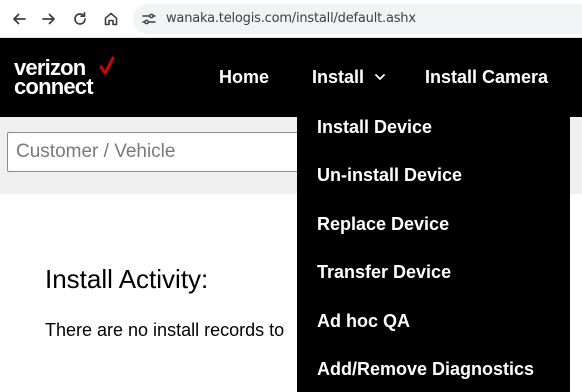 The image size is (582, 392). I want to click on menu-item-add-remove-diagnostics: Add/Remove Diagnostics, so click(425, 369).